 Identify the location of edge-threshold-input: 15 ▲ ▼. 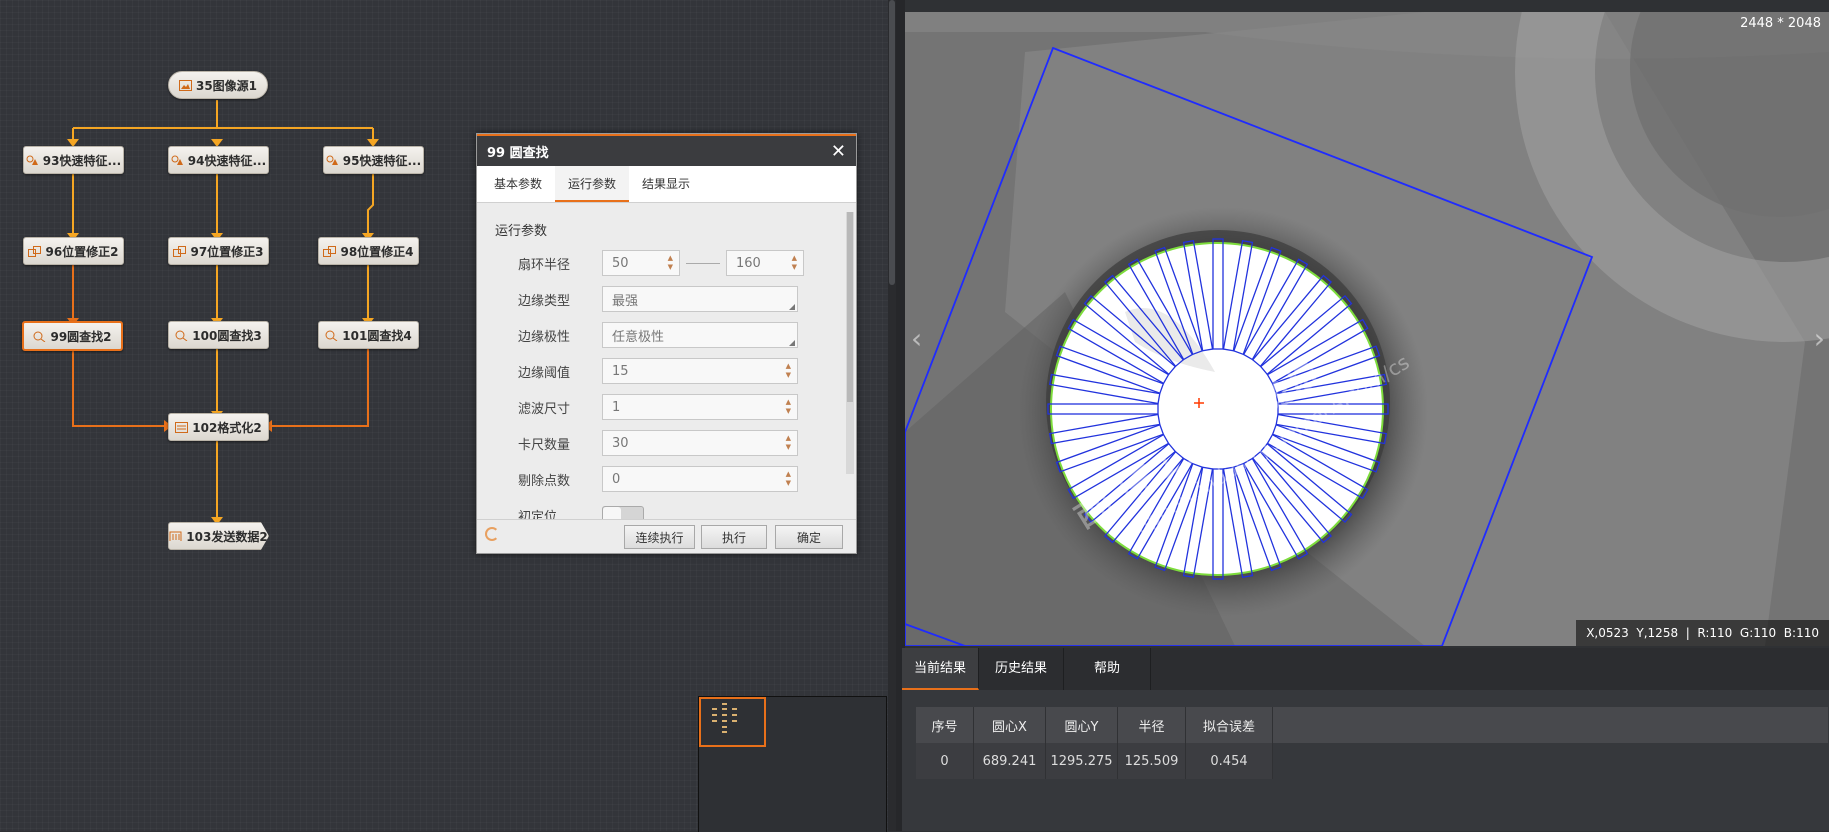
(700, 371).